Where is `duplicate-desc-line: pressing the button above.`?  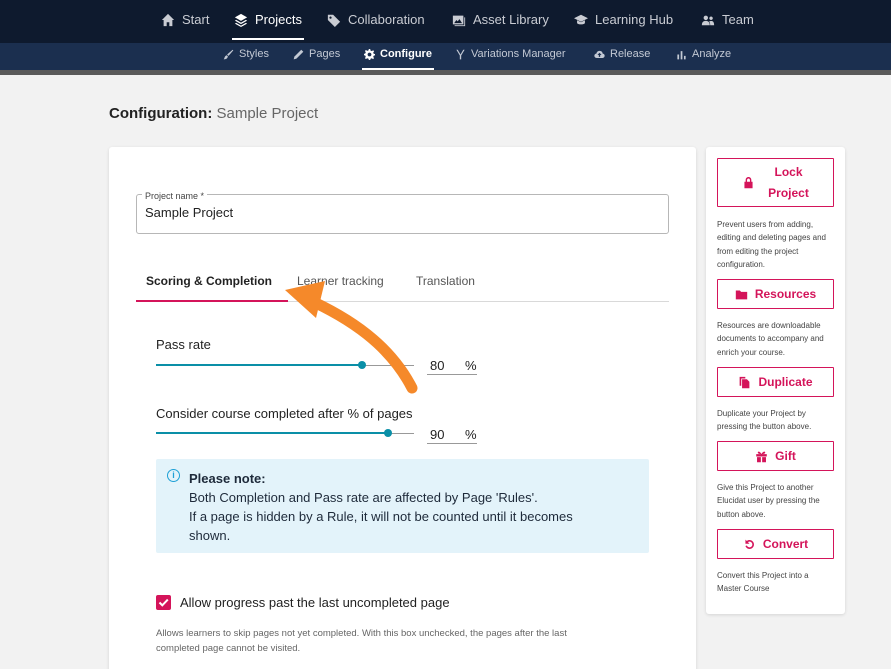
duplicate-desc-line: pressing the button above. is located at coordinates (764, 427).